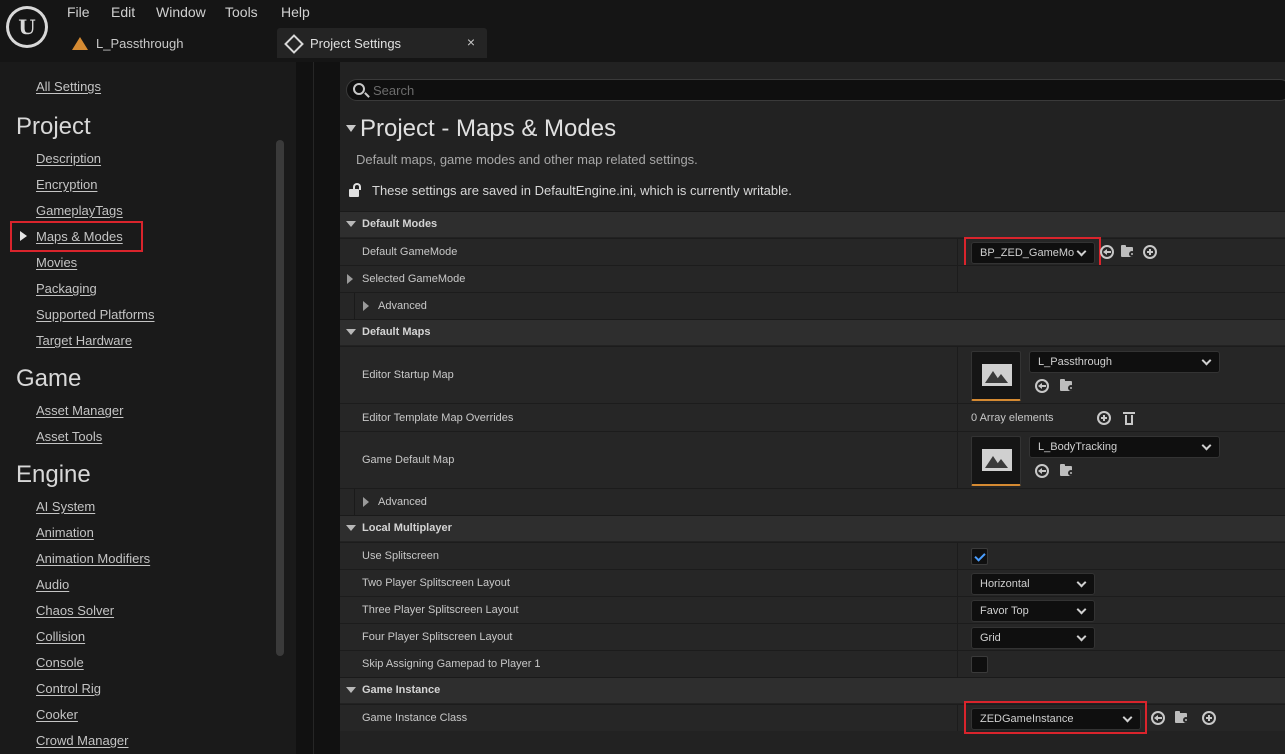  What do you see at coordinates (1033, 611) in the screenshot?
I see `three-player-layout-combo: Favor Top` at bounding box center [1033, 611].